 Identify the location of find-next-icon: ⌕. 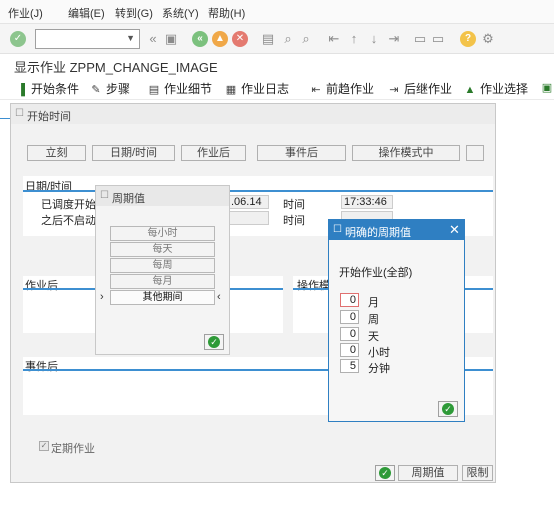
(306, 39).